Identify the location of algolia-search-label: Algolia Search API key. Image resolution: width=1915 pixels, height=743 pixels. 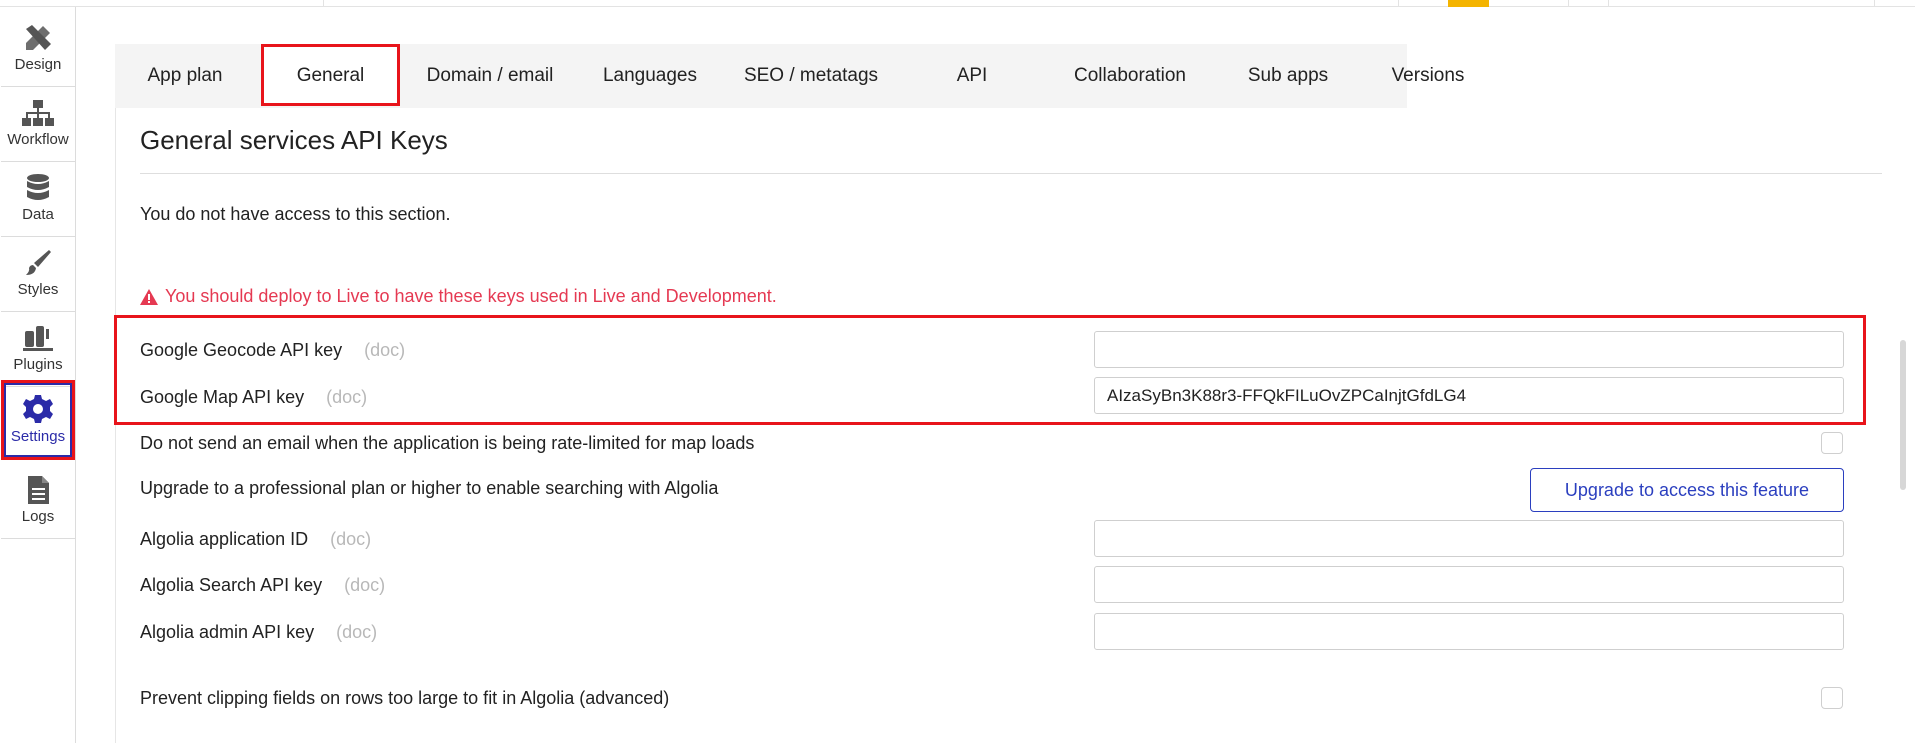
(231, 585).